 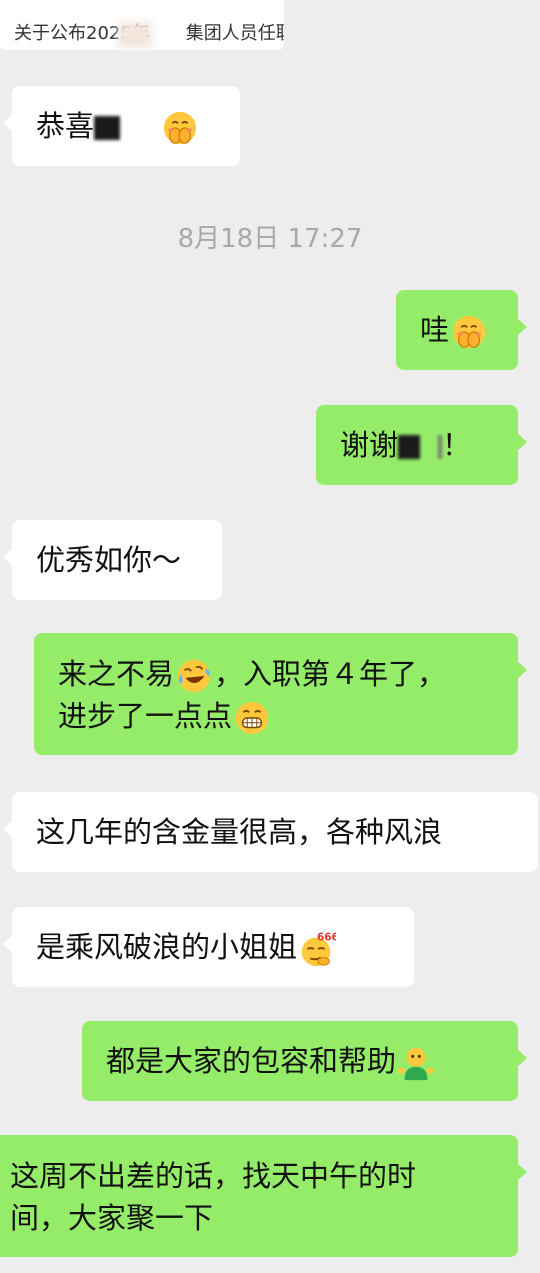 I want to click on message-text: 都是大家的包容和帮助, so click(x=251, y=1061).